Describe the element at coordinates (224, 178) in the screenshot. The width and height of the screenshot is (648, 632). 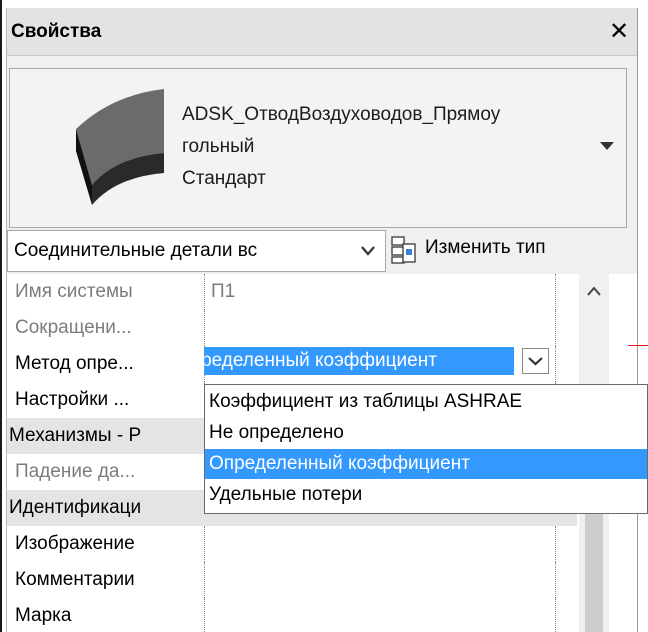
I see `type-variant: Стандарт` at that location.